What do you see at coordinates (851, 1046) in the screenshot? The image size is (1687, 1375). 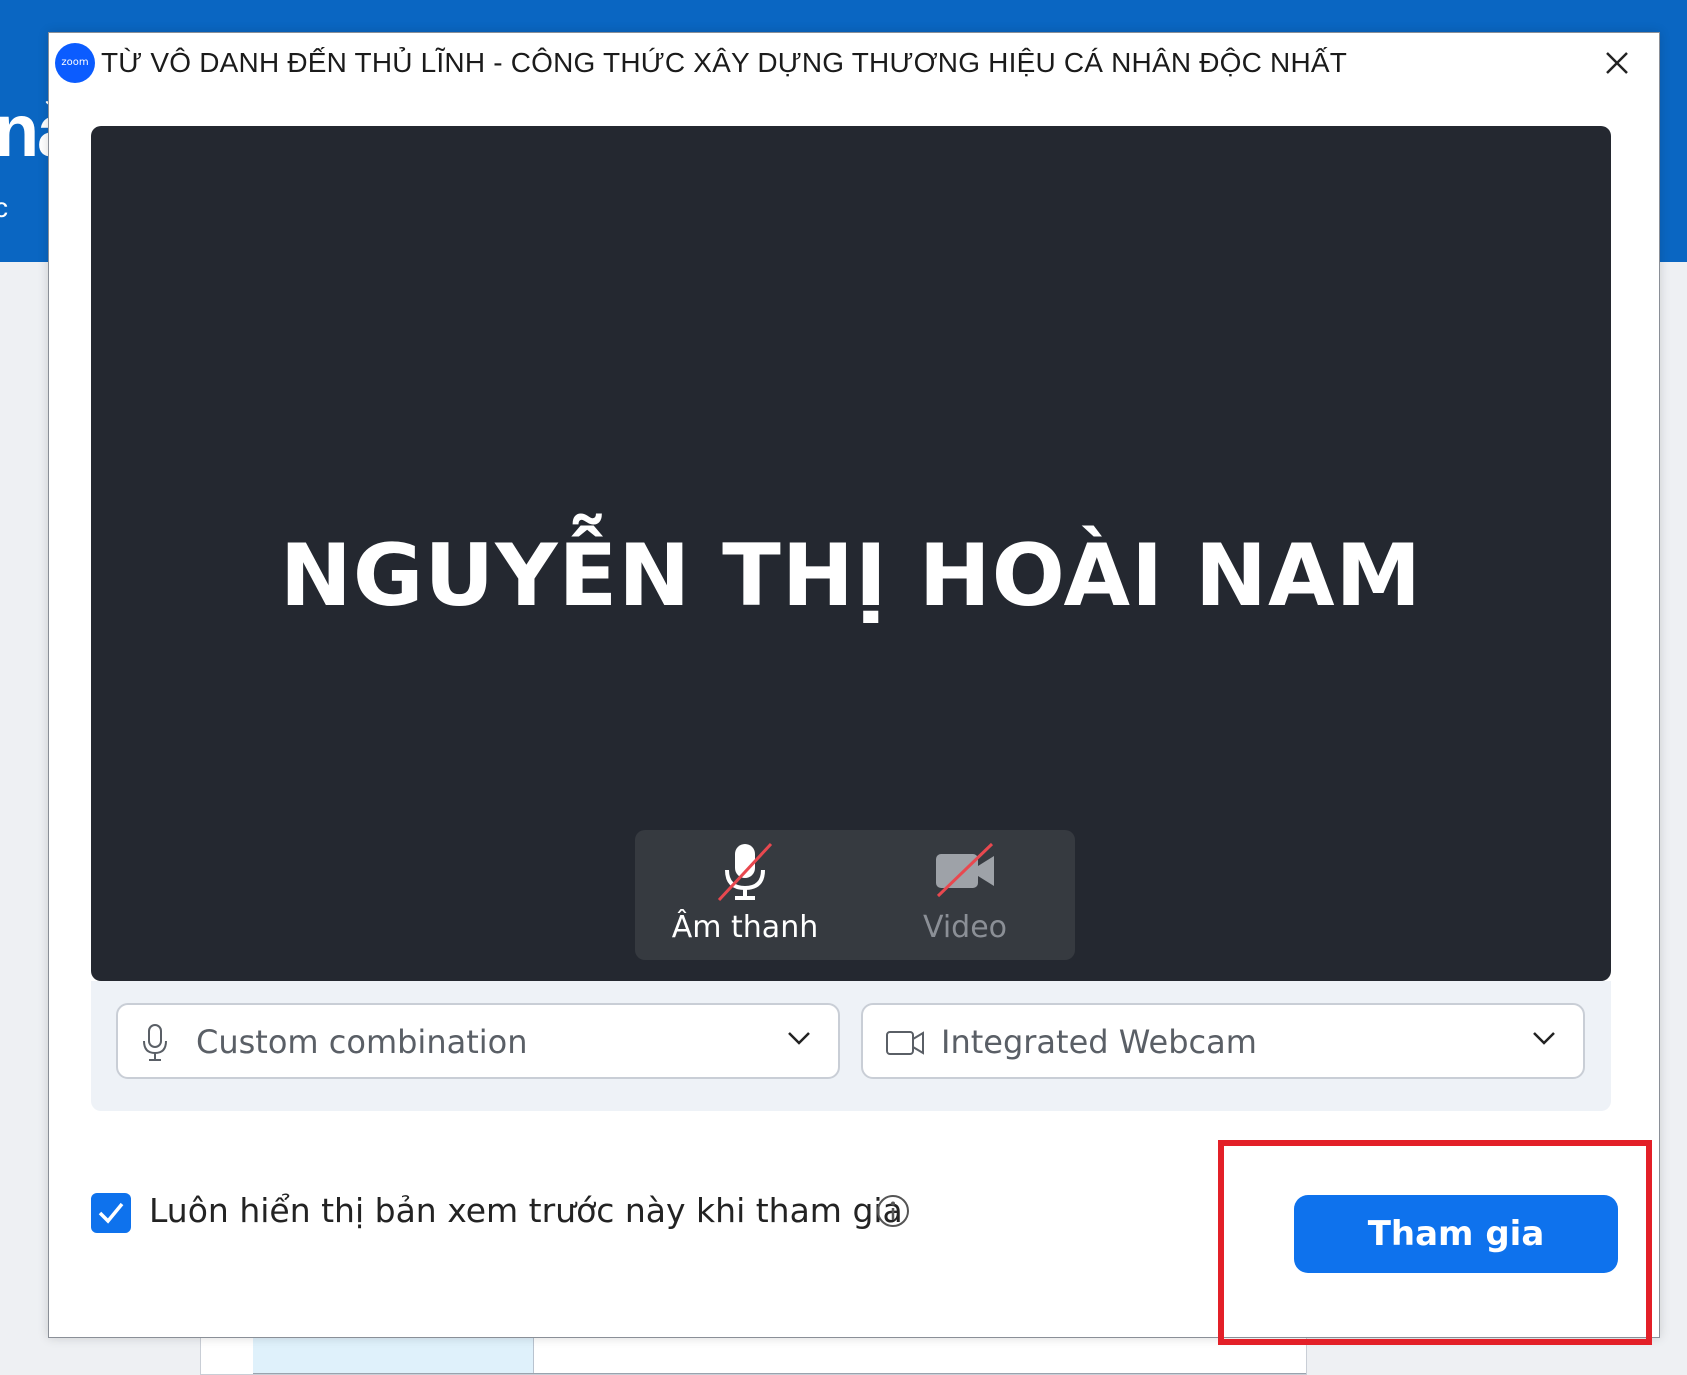 I see `device-selectors: Custom combination Integrated Webcam` at bounding box center [851, 1046].